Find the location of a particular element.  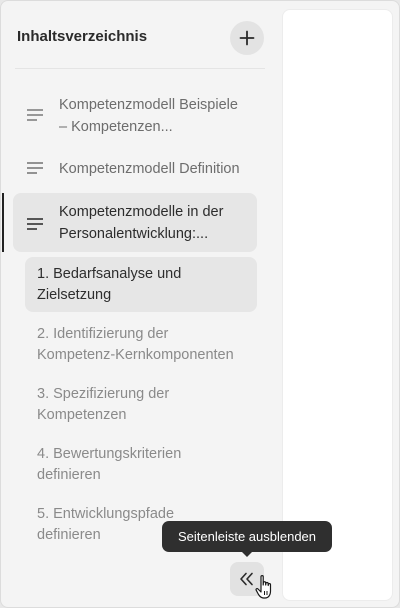

sub-item-label: Kompetenzen is located at coordinates (82, 414).